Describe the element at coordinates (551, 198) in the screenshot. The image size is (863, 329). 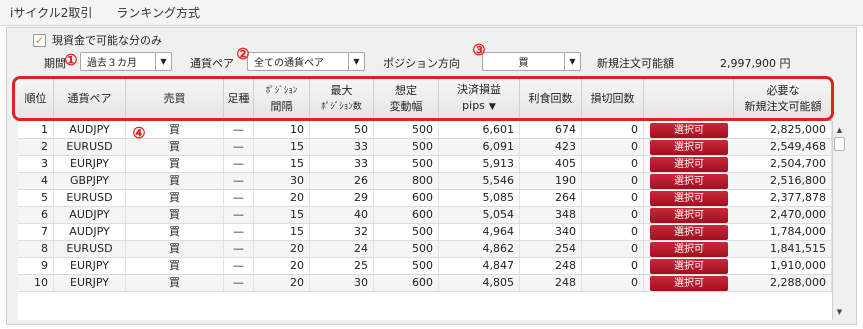
I see `cell-profit: 264` at that location.